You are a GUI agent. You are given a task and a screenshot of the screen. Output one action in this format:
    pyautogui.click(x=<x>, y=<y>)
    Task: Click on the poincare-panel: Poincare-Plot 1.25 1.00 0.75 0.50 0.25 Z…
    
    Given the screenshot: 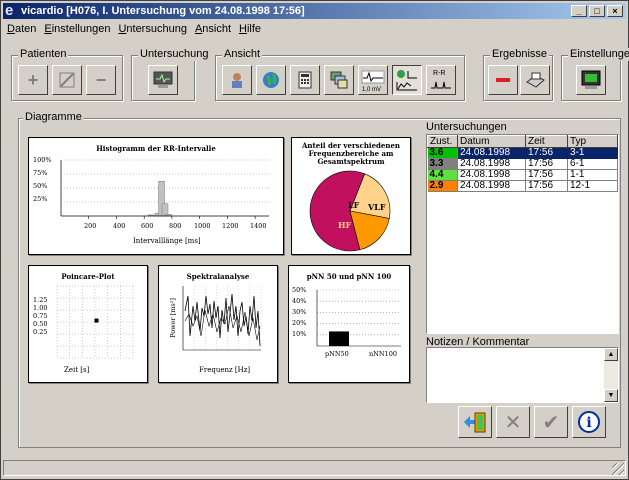 What is the action you would take?
    pyautogui.click(x=88, y=324)
    